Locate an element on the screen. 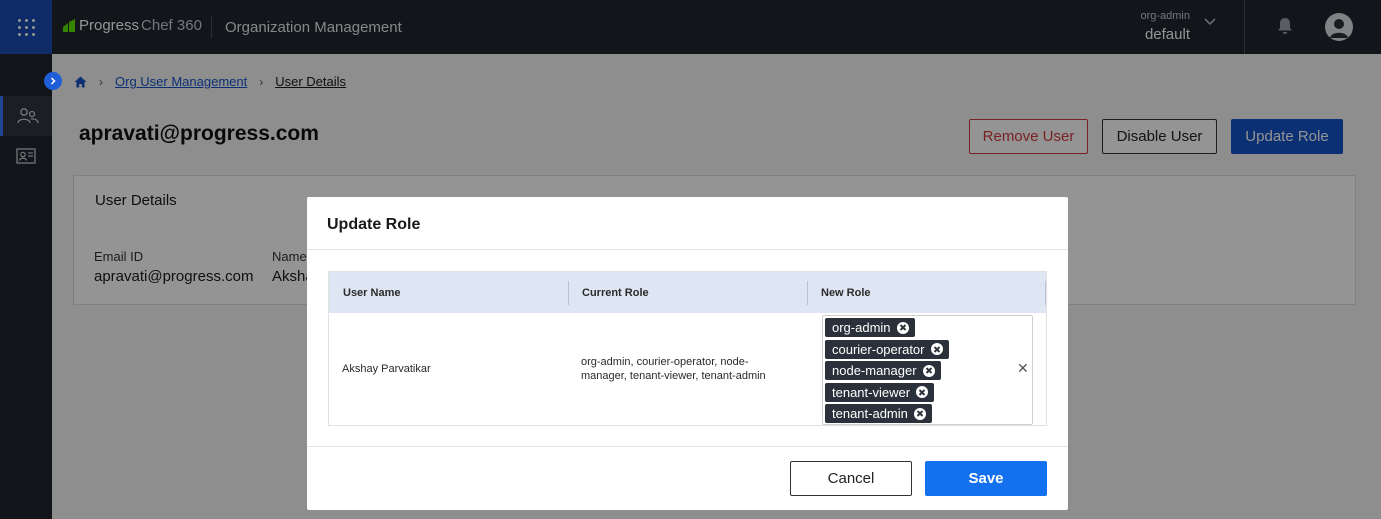  role-chip-courier-operator: courier-operator is located at coordinates (887, 349).